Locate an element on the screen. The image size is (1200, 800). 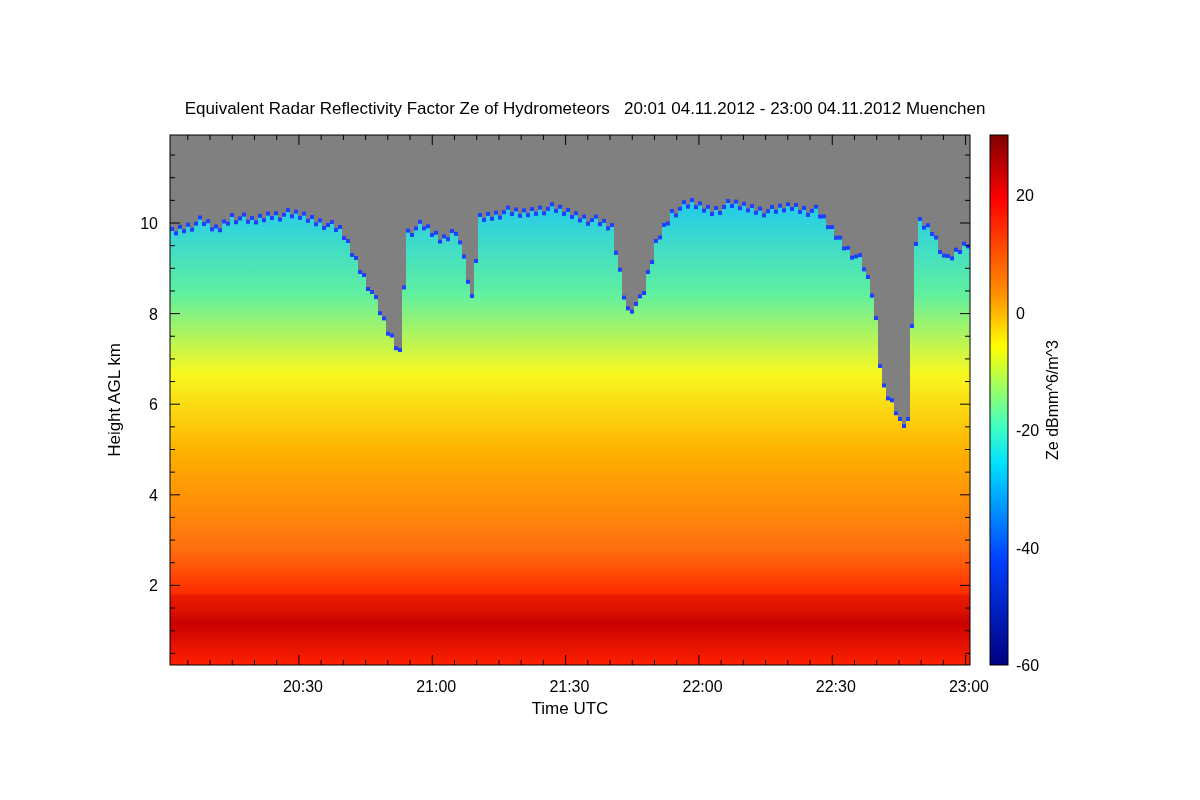
x-tick-label: 23:00 is located at coordinates (969, 686).